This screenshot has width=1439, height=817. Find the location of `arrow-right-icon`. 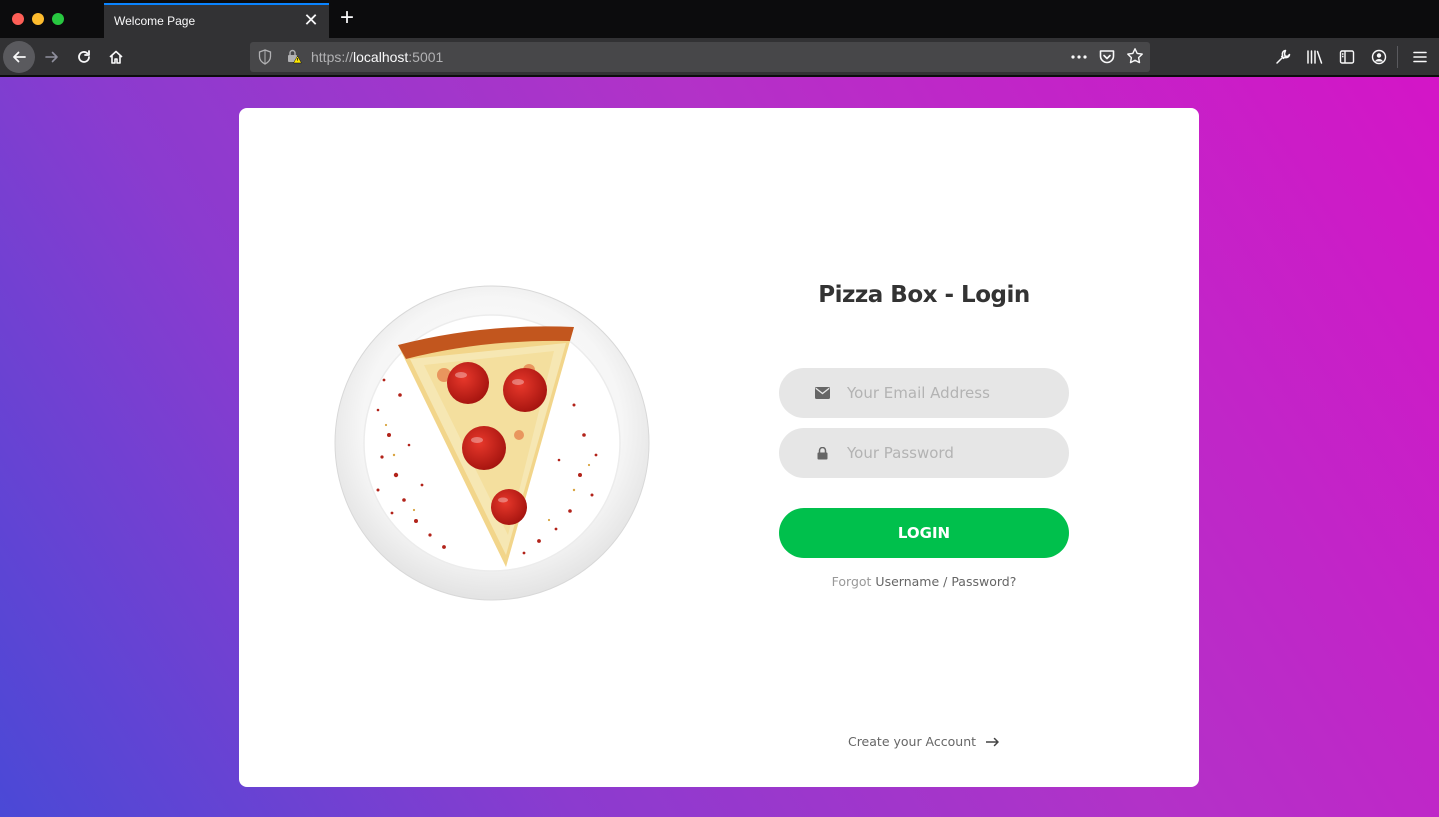

arrow-right-icon is located at coordinates (992, 742).